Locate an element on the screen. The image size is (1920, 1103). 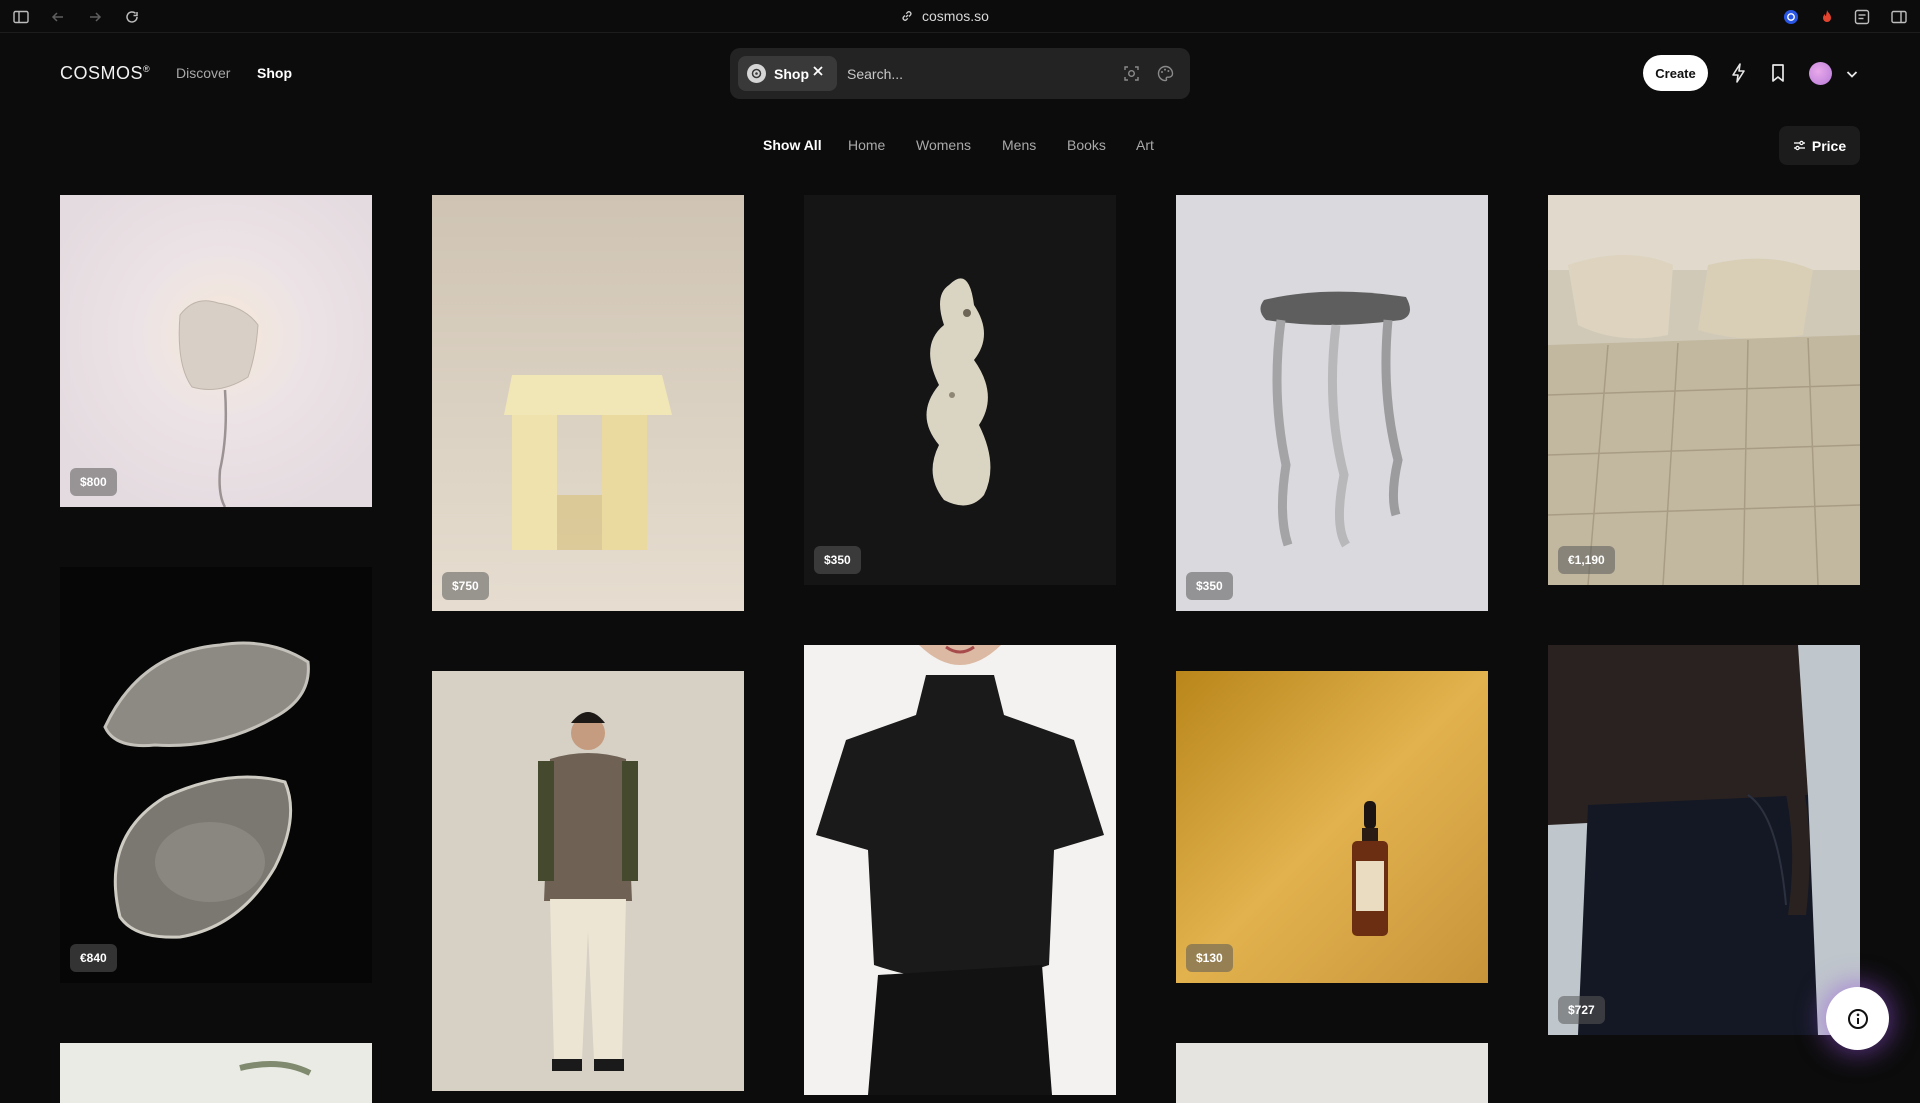
ceramic-sculpture-image is located at coordinates (960, 390).